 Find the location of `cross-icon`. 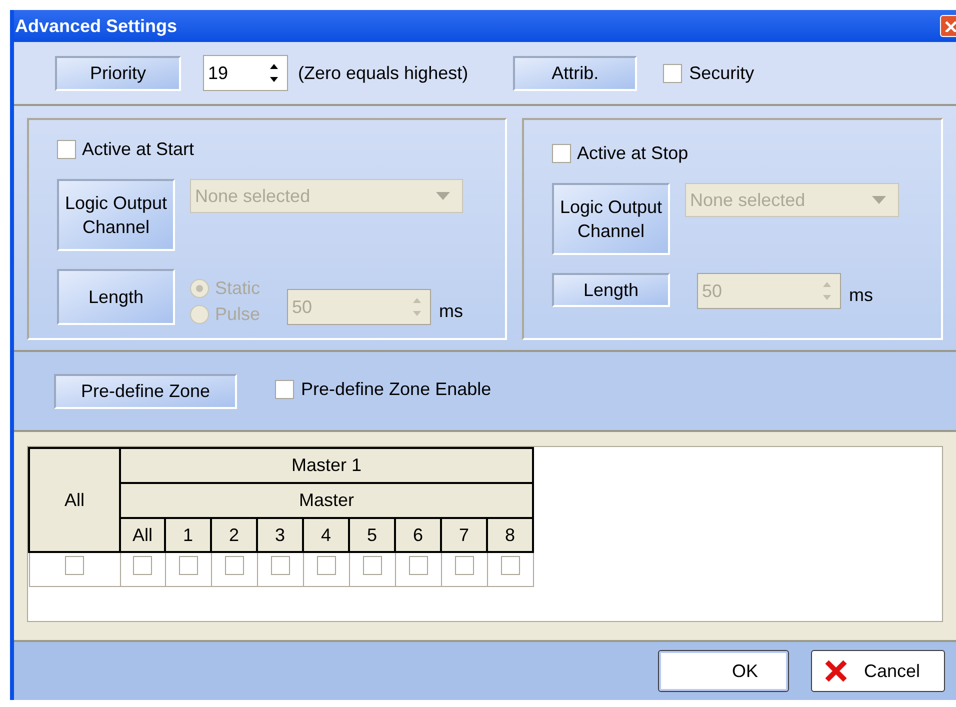

cross-icon is located at coordinates (836, 671).